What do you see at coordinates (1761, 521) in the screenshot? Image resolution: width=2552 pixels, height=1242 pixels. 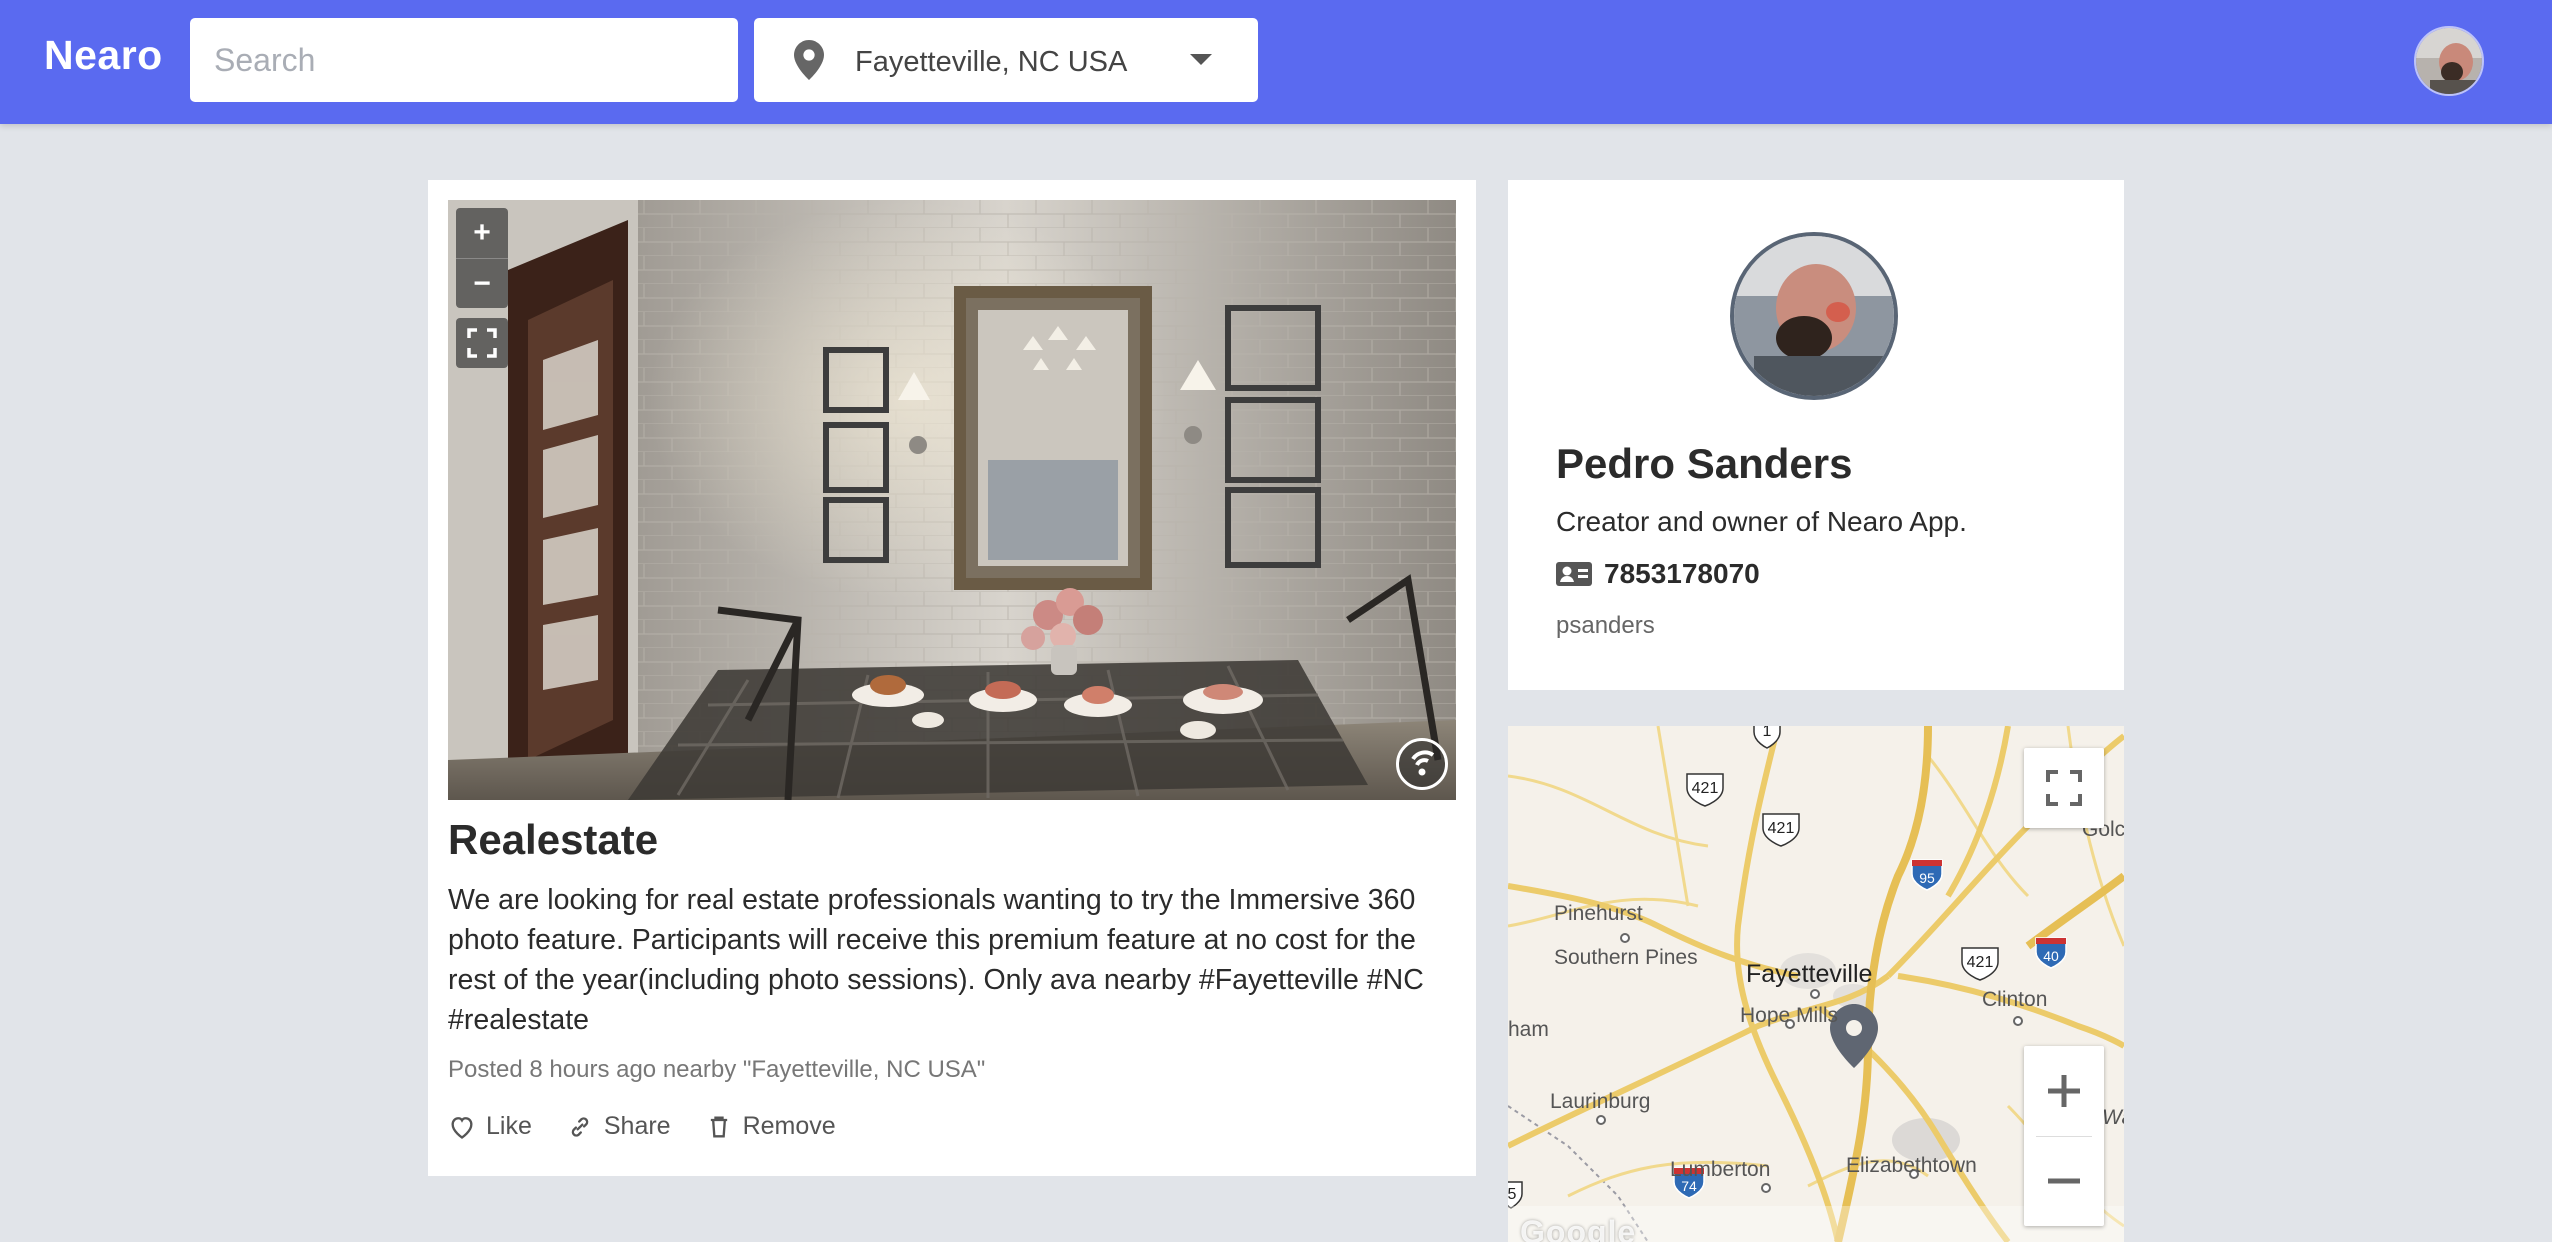 I see `profile-bio: Creator and owner of Nearo App.` at bounding box center [1761, 521].